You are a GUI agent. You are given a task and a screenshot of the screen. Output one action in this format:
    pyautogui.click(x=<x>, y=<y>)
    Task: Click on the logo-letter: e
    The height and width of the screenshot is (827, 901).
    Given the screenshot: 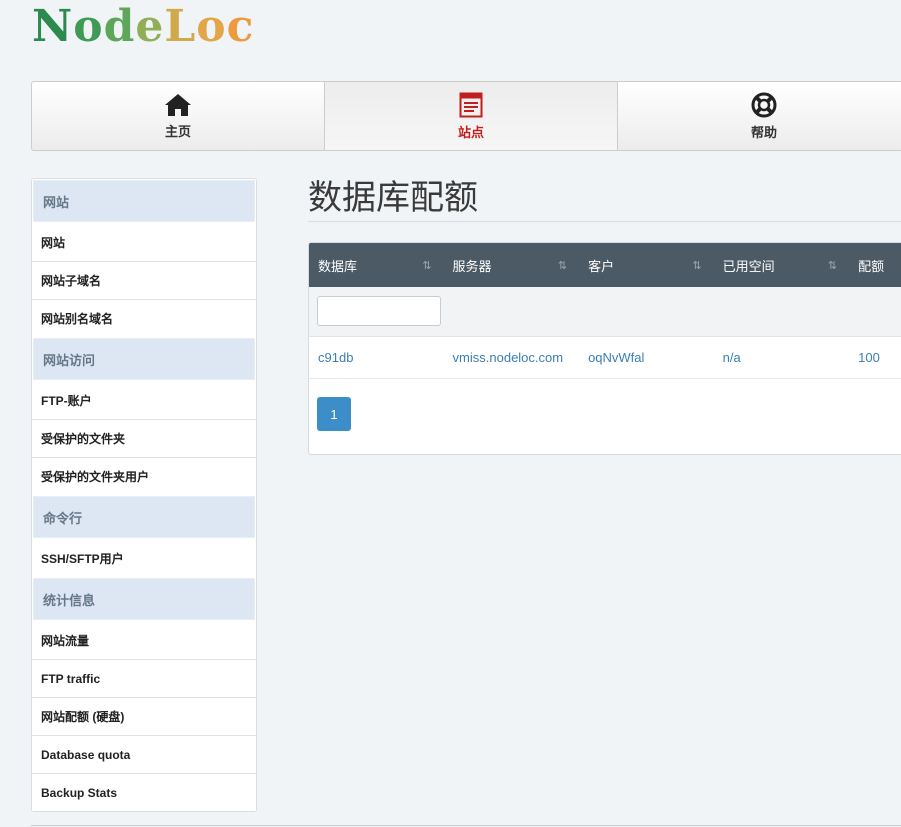 What is the action you would take?
    pyautogui.click(x=150, y=26)
    